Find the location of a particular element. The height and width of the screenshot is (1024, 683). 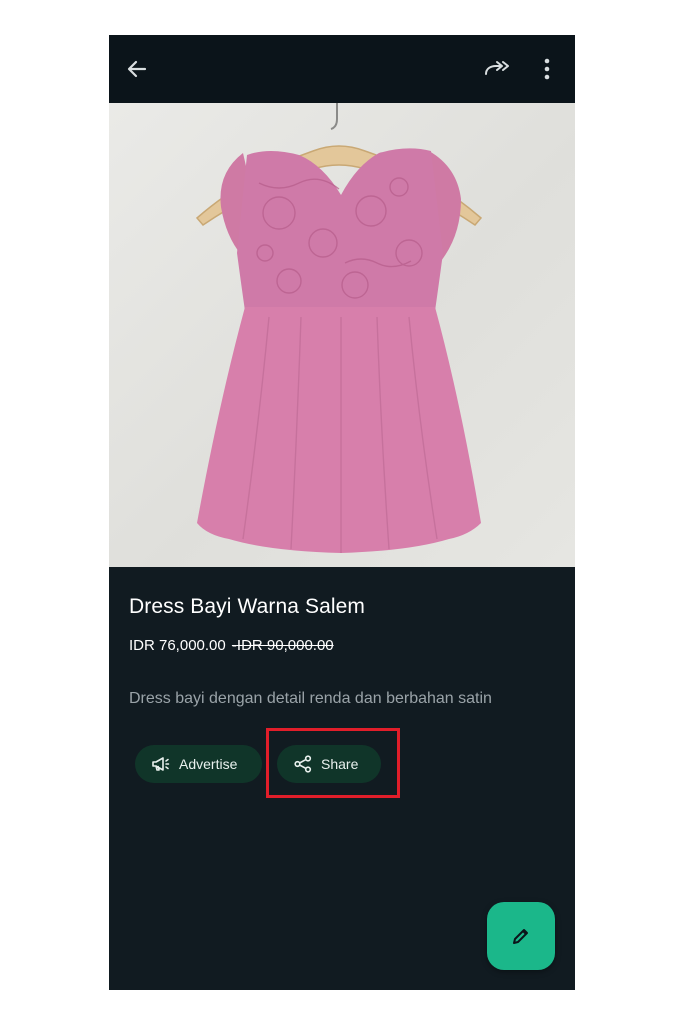

edit-fab is located at coordinates (521, 936).